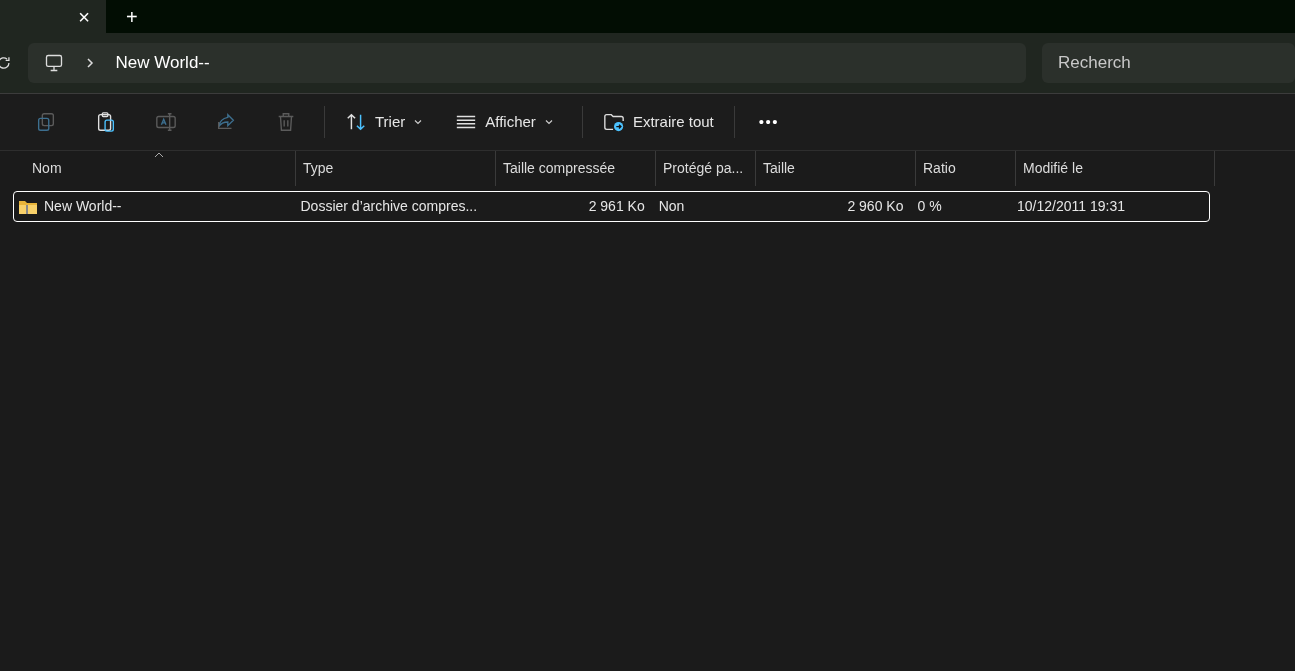  Describe the element at coordinates (1168, 63) in the screenshot. I see `search-field: Recherch` at that location.